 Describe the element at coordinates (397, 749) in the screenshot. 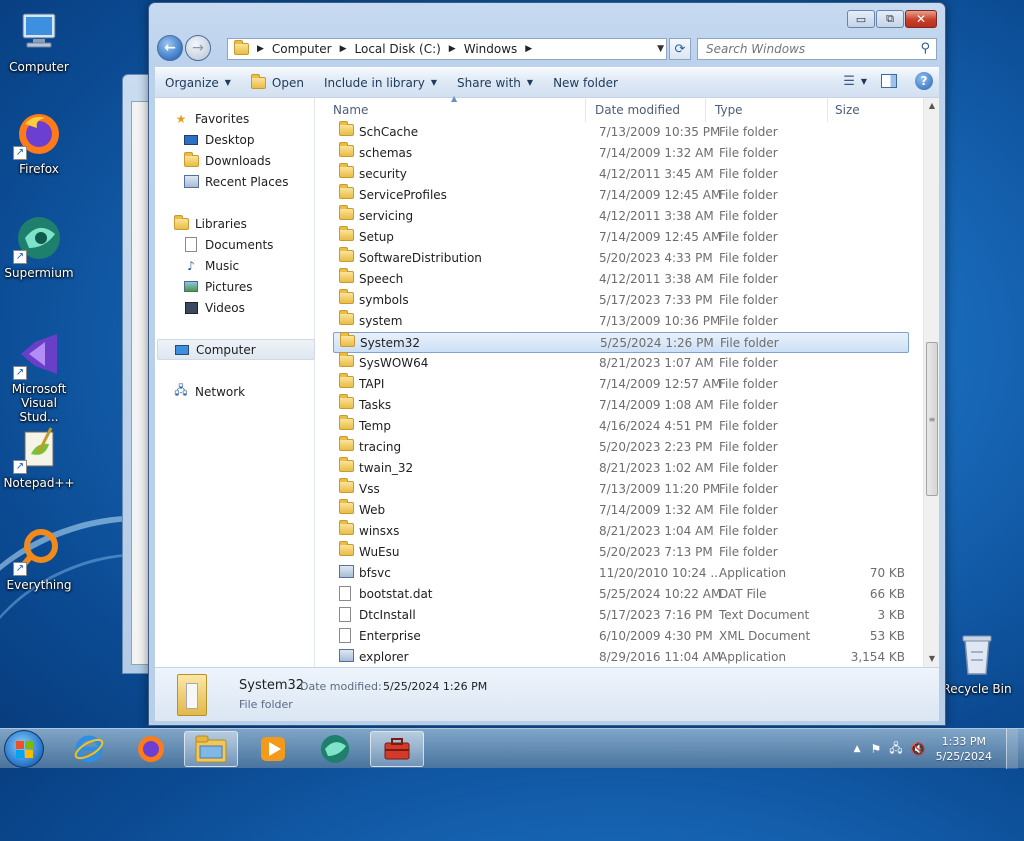

I see `taskbar-toolbox` at that location.